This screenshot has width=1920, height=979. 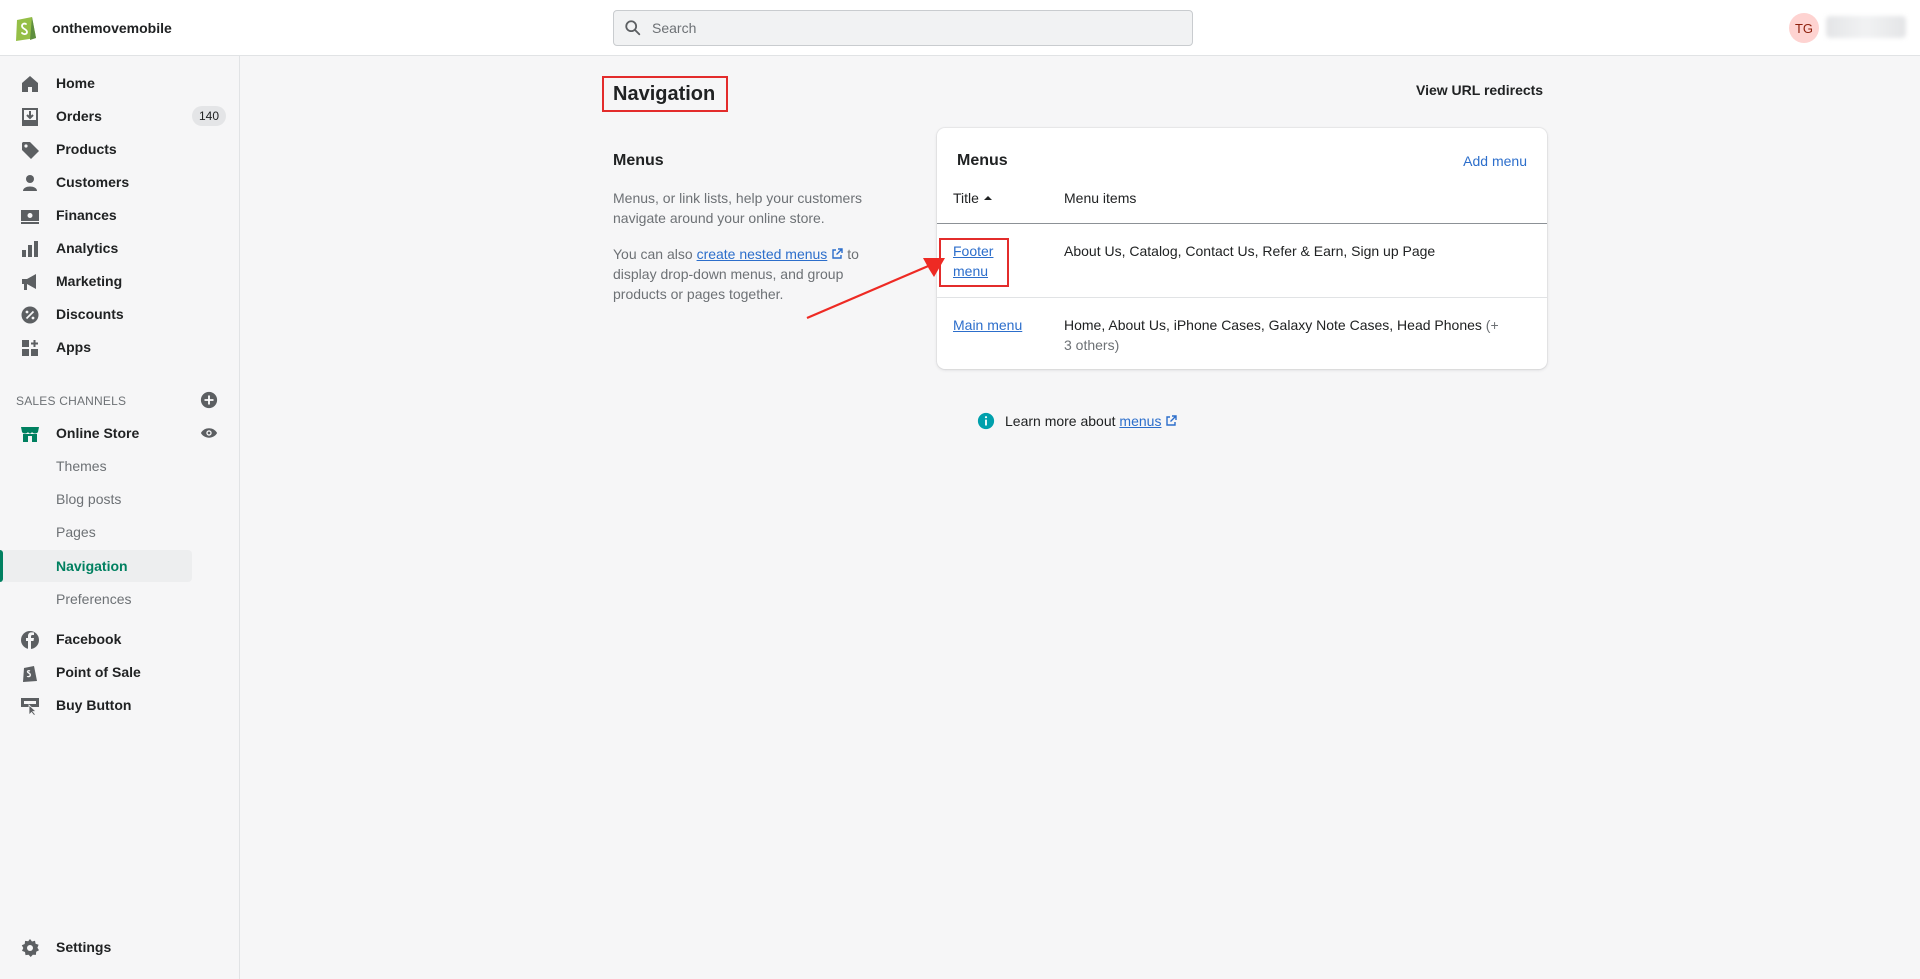 I want to click on sidebar-item-preferences: Preferences, so click(x=96, y=599).